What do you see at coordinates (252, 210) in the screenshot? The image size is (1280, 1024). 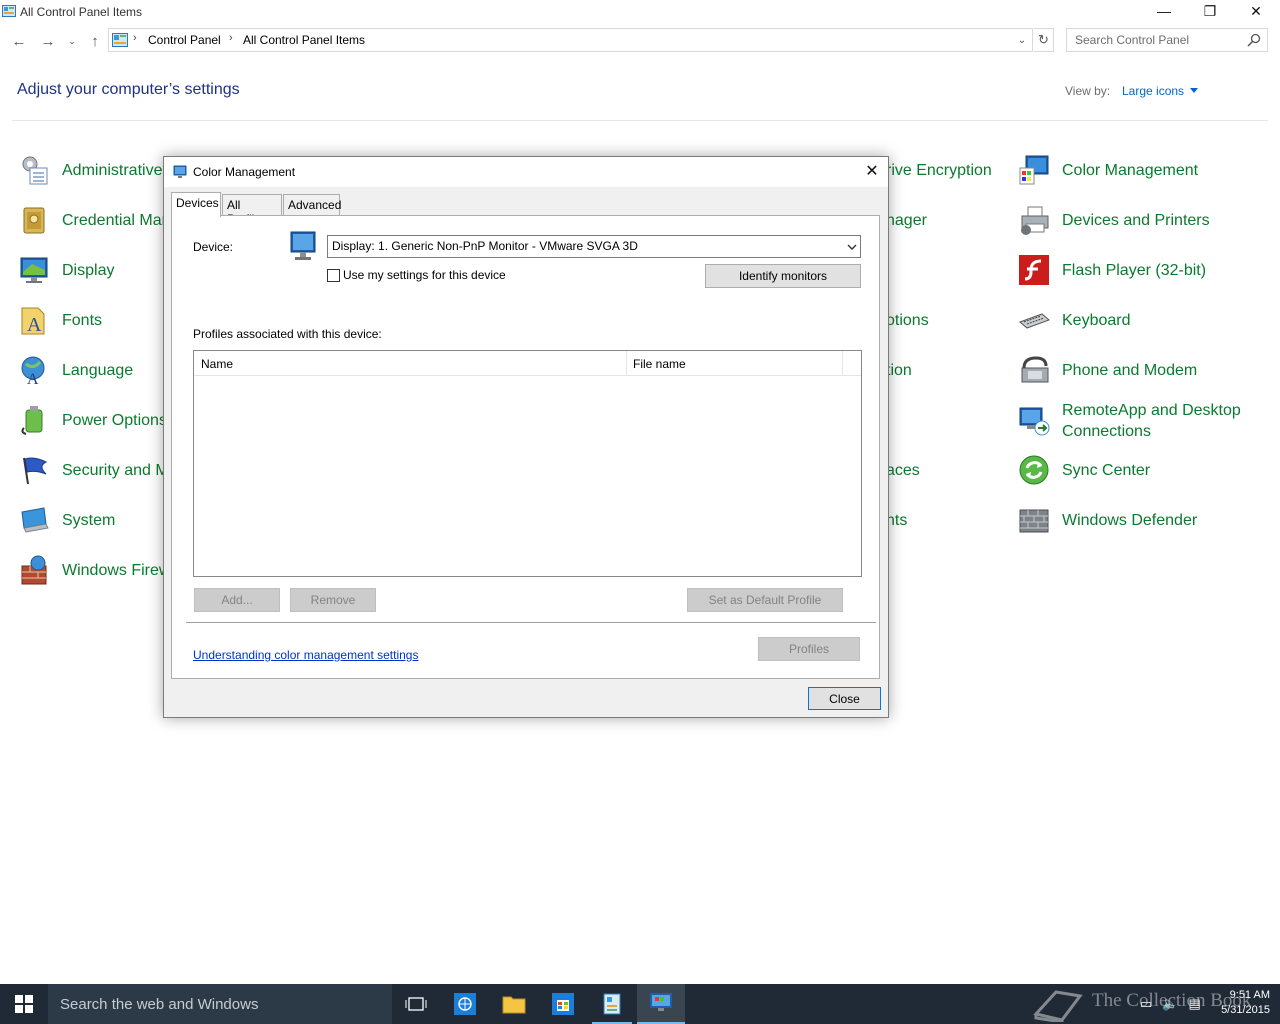 I see `tab-all-profiles: All Profiles` at bounding box center [252, 210].